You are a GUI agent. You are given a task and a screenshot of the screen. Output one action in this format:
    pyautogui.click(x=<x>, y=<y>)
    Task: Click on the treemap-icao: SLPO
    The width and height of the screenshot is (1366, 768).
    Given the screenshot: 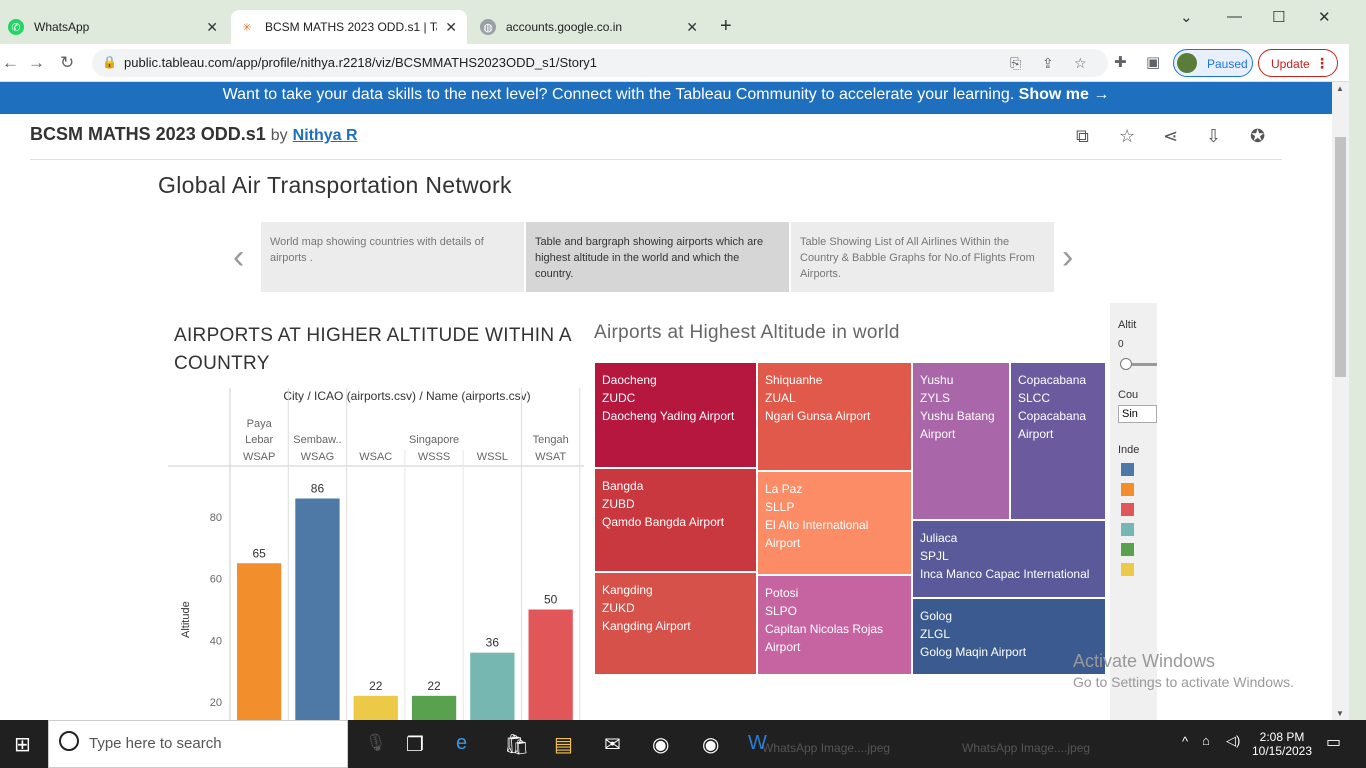 What is the action you would take?
    pyautogui.click(x=781, y=611)
    